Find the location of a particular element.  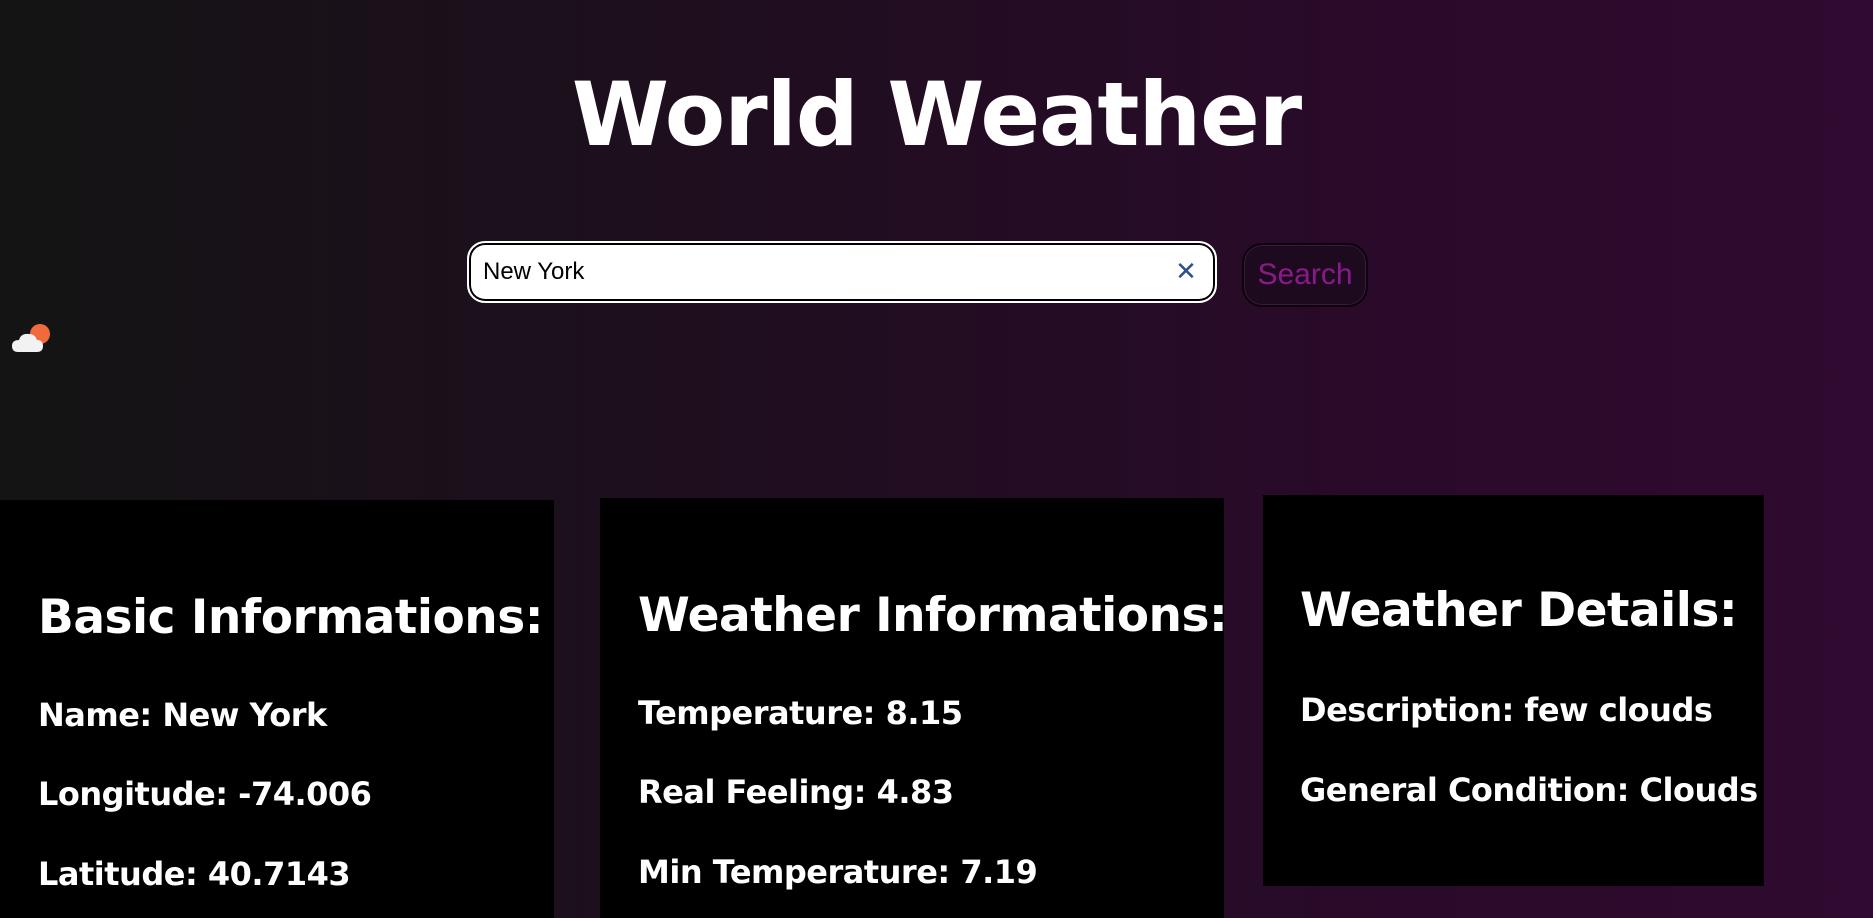

partly-cloudy-icon is located at coordinates (31, 338).